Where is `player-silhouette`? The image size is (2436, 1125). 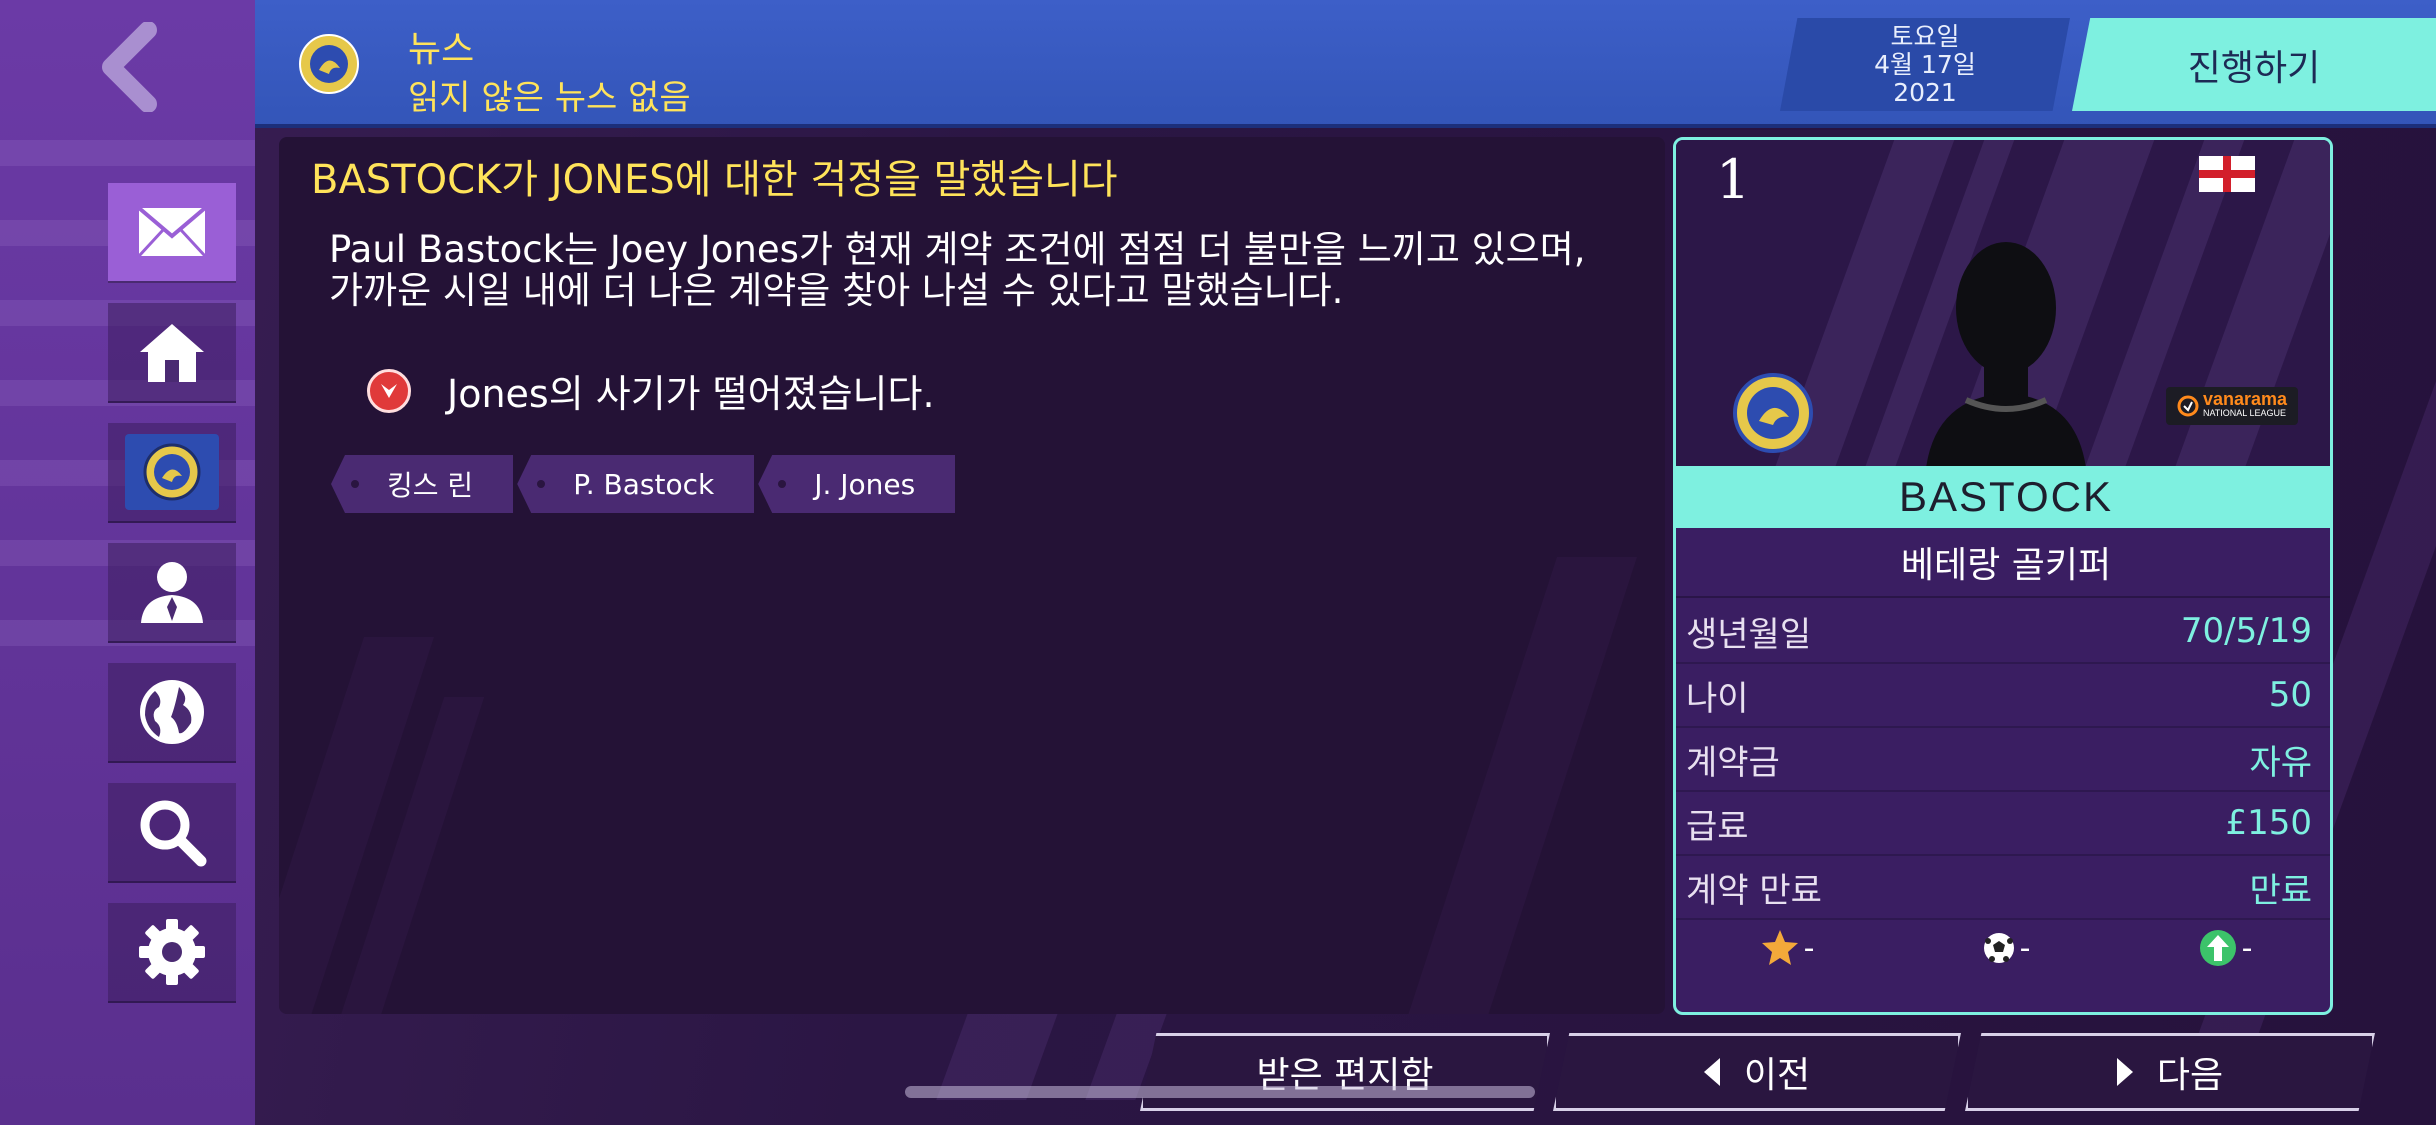
player-silhouette is located at coordinates (2006, 354).